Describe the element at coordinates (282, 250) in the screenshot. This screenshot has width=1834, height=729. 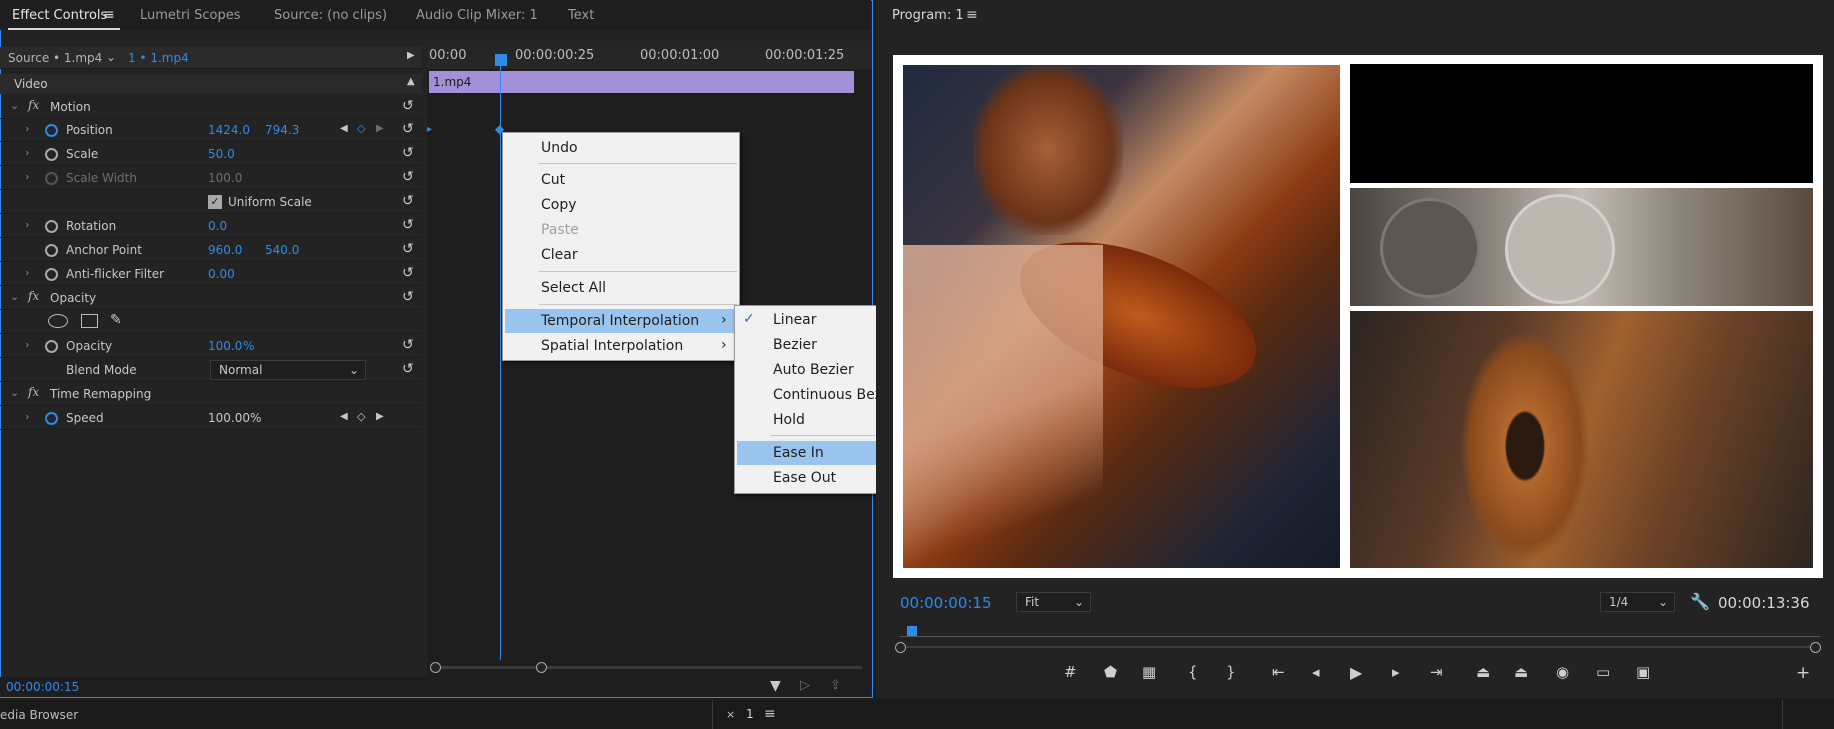
I see `anchor-y-value: 540.0` at that location.